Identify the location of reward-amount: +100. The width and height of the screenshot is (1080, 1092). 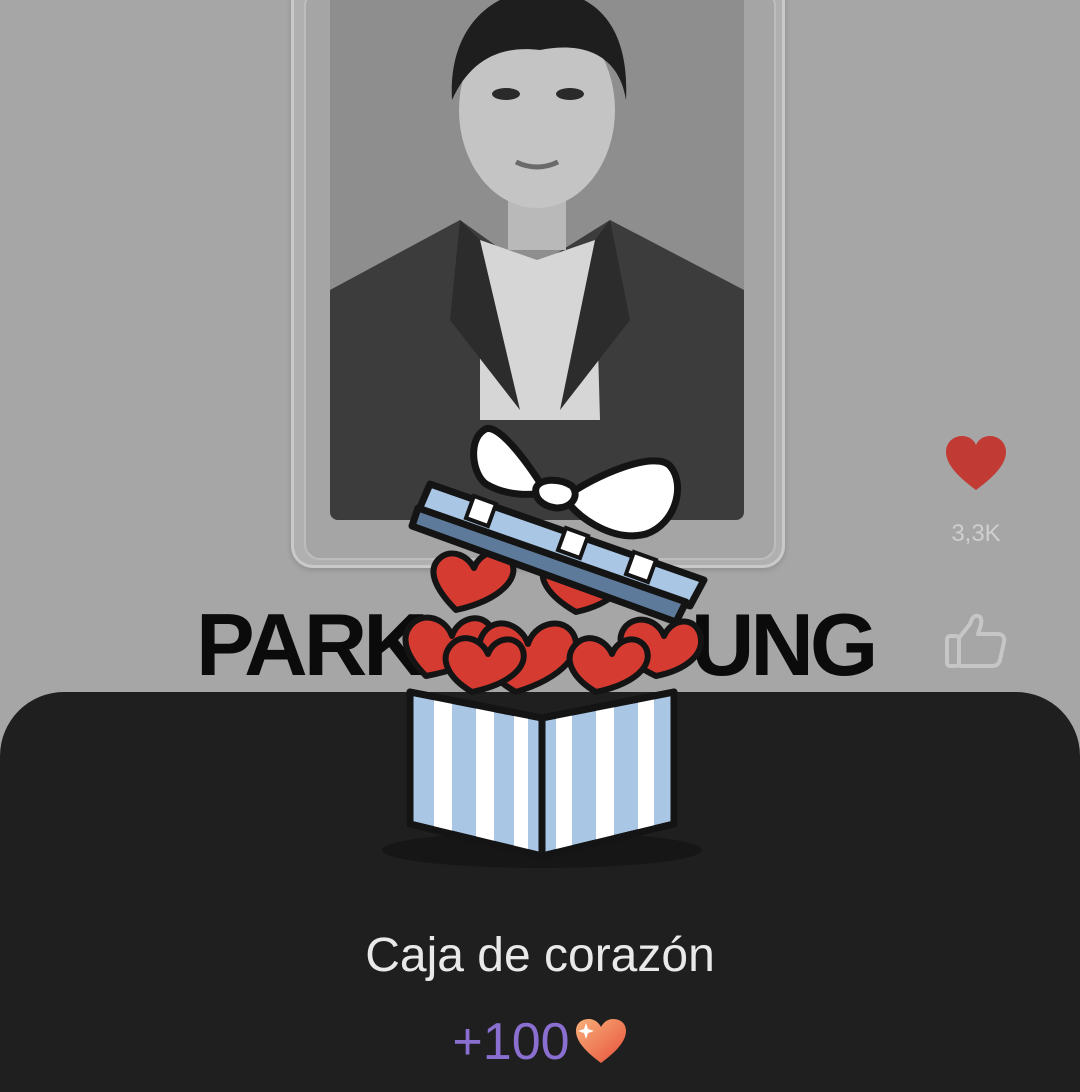
(511, 1042).